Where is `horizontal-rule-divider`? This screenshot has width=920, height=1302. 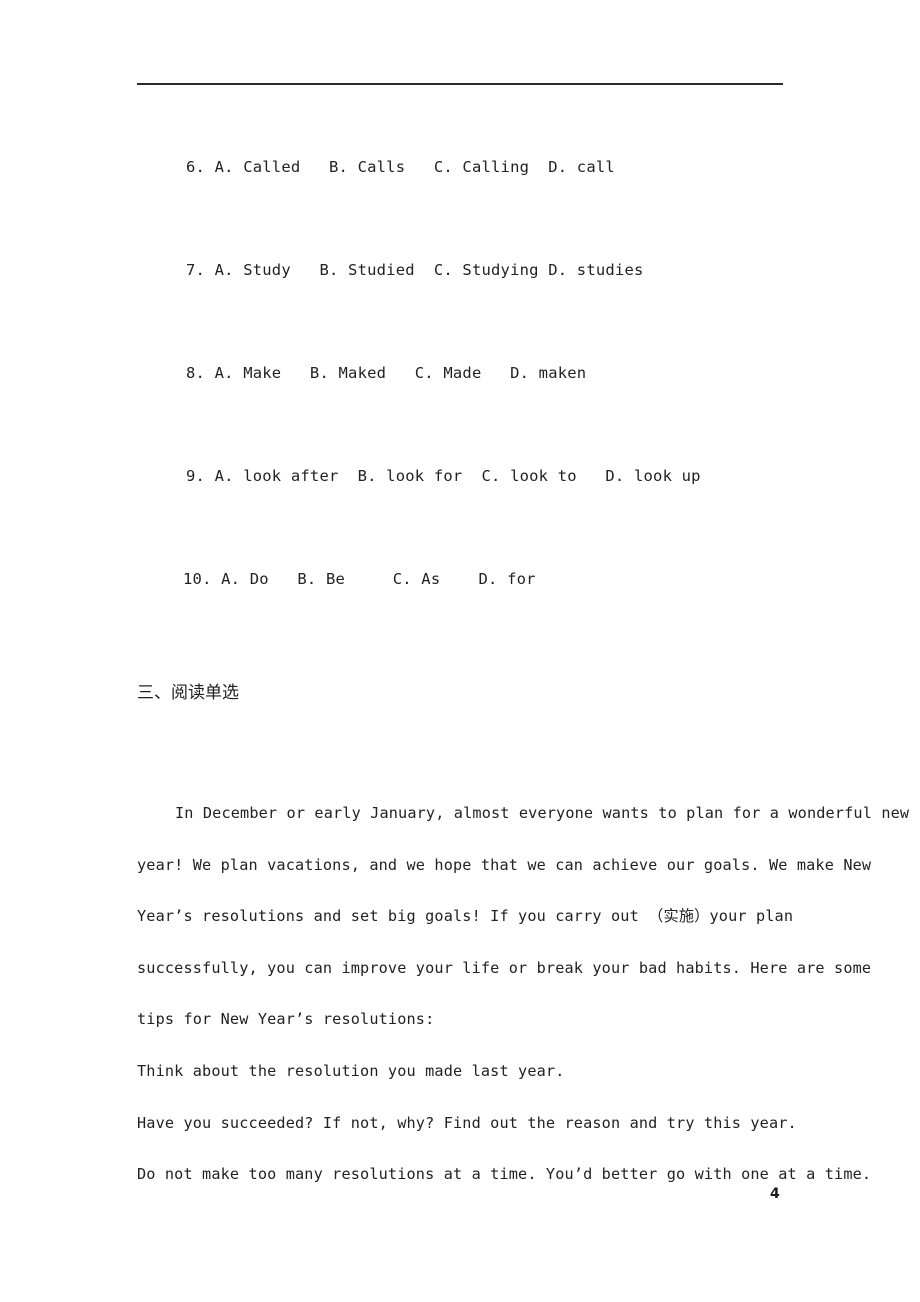
horizontal-rule-divider is located at coordinates (460, 84).